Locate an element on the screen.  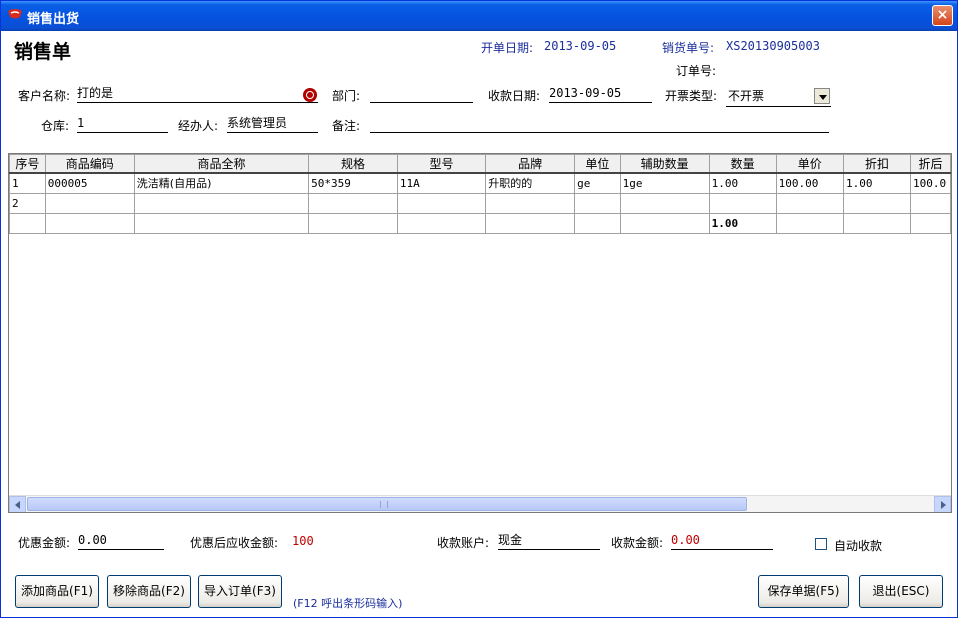
open-date-label: 开单日期: is located at coordinates (507, 48).